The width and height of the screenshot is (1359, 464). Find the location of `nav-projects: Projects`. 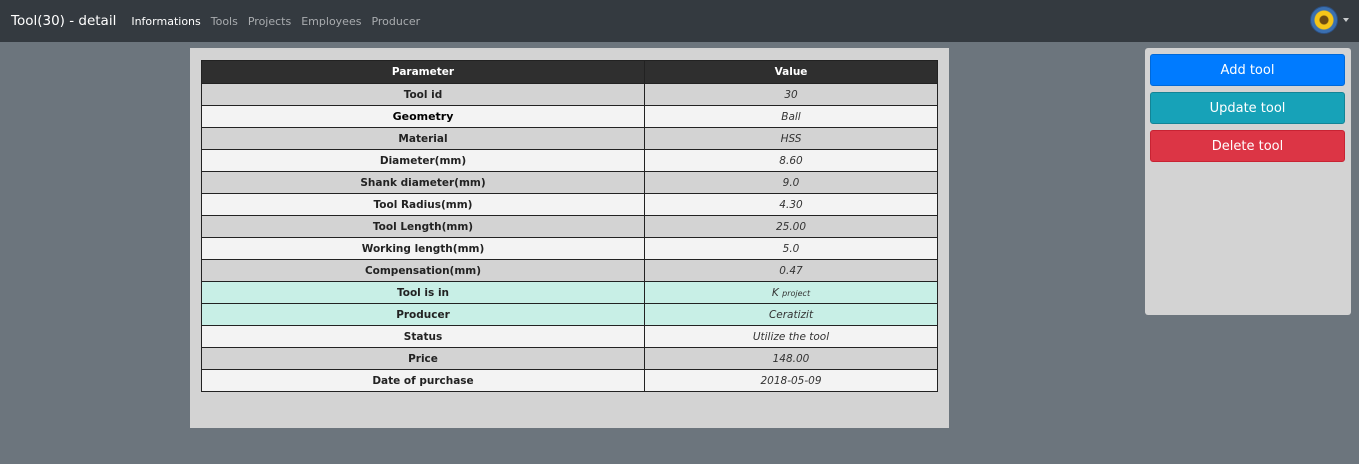

nav-projects: Projects is located at coordinates (269, 21).